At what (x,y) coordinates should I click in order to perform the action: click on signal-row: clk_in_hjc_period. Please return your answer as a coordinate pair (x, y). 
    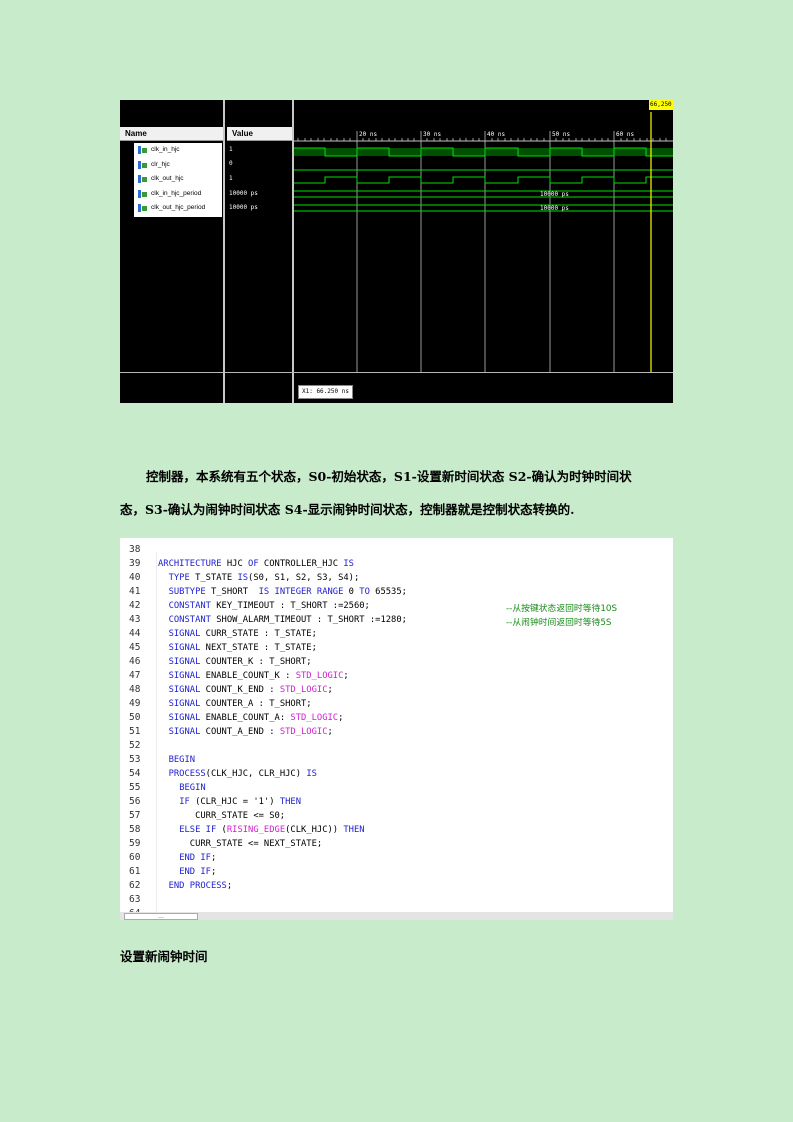
    Looking at the image, I should click on (178, 194).